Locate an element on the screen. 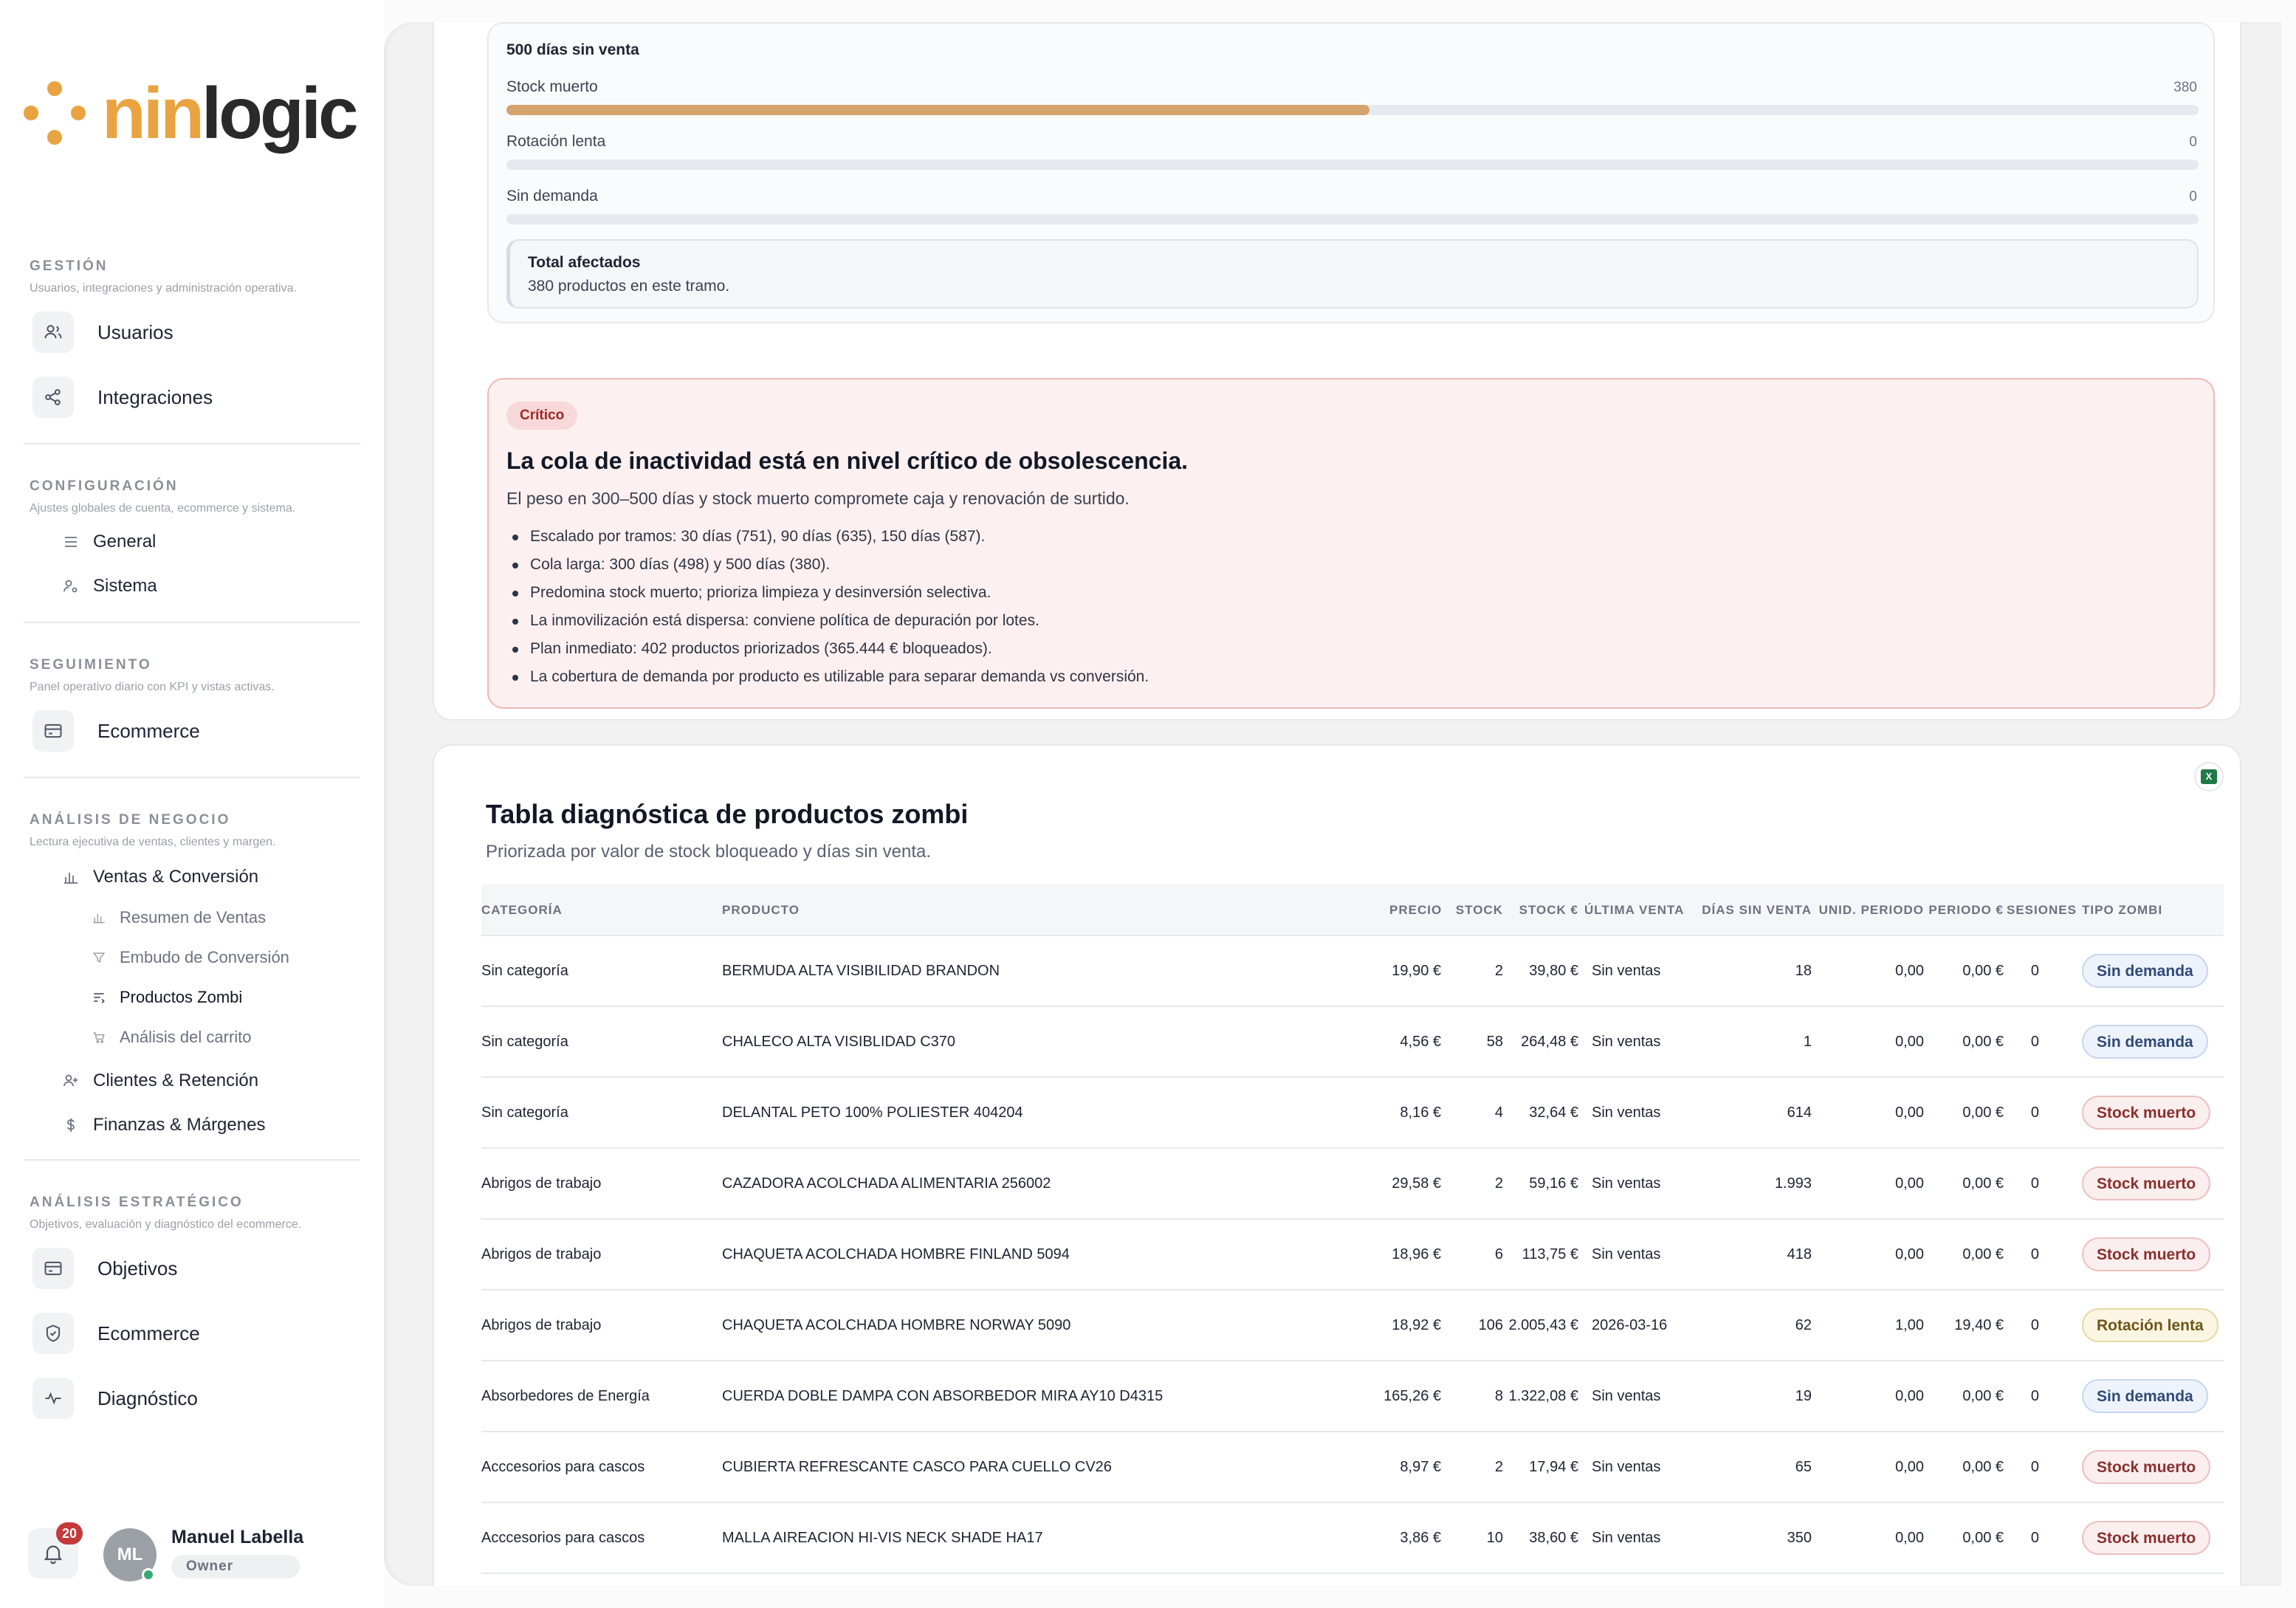 The image size is (2296, 1608). column-header-ultima-venta: ÚLTIMA VENTA is located at coordinates (1634, 910).